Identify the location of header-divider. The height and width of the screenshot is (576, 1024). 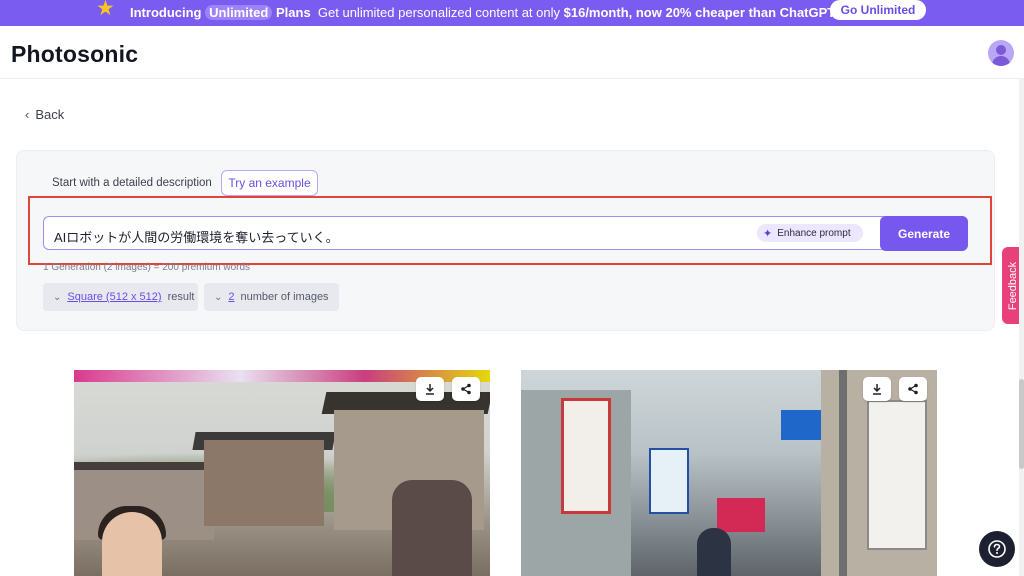
(512, 78).